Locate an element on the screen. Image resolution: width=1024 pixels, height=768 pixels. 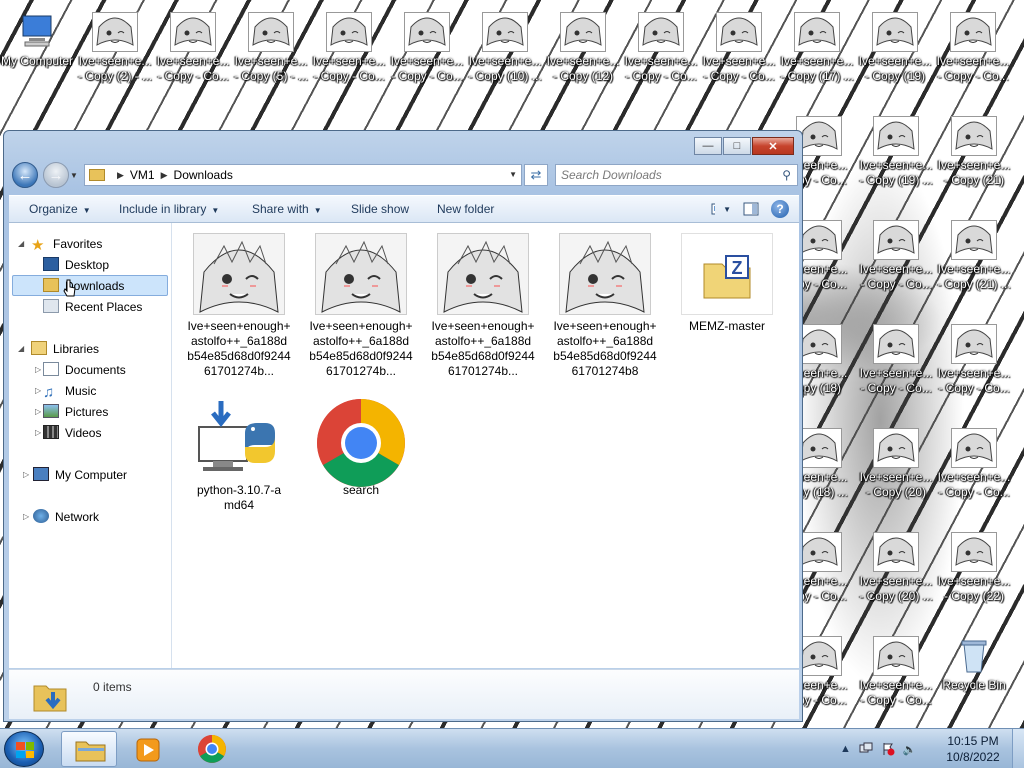
share-with-button: Share with ▼ is located at coordinates (287, 209).